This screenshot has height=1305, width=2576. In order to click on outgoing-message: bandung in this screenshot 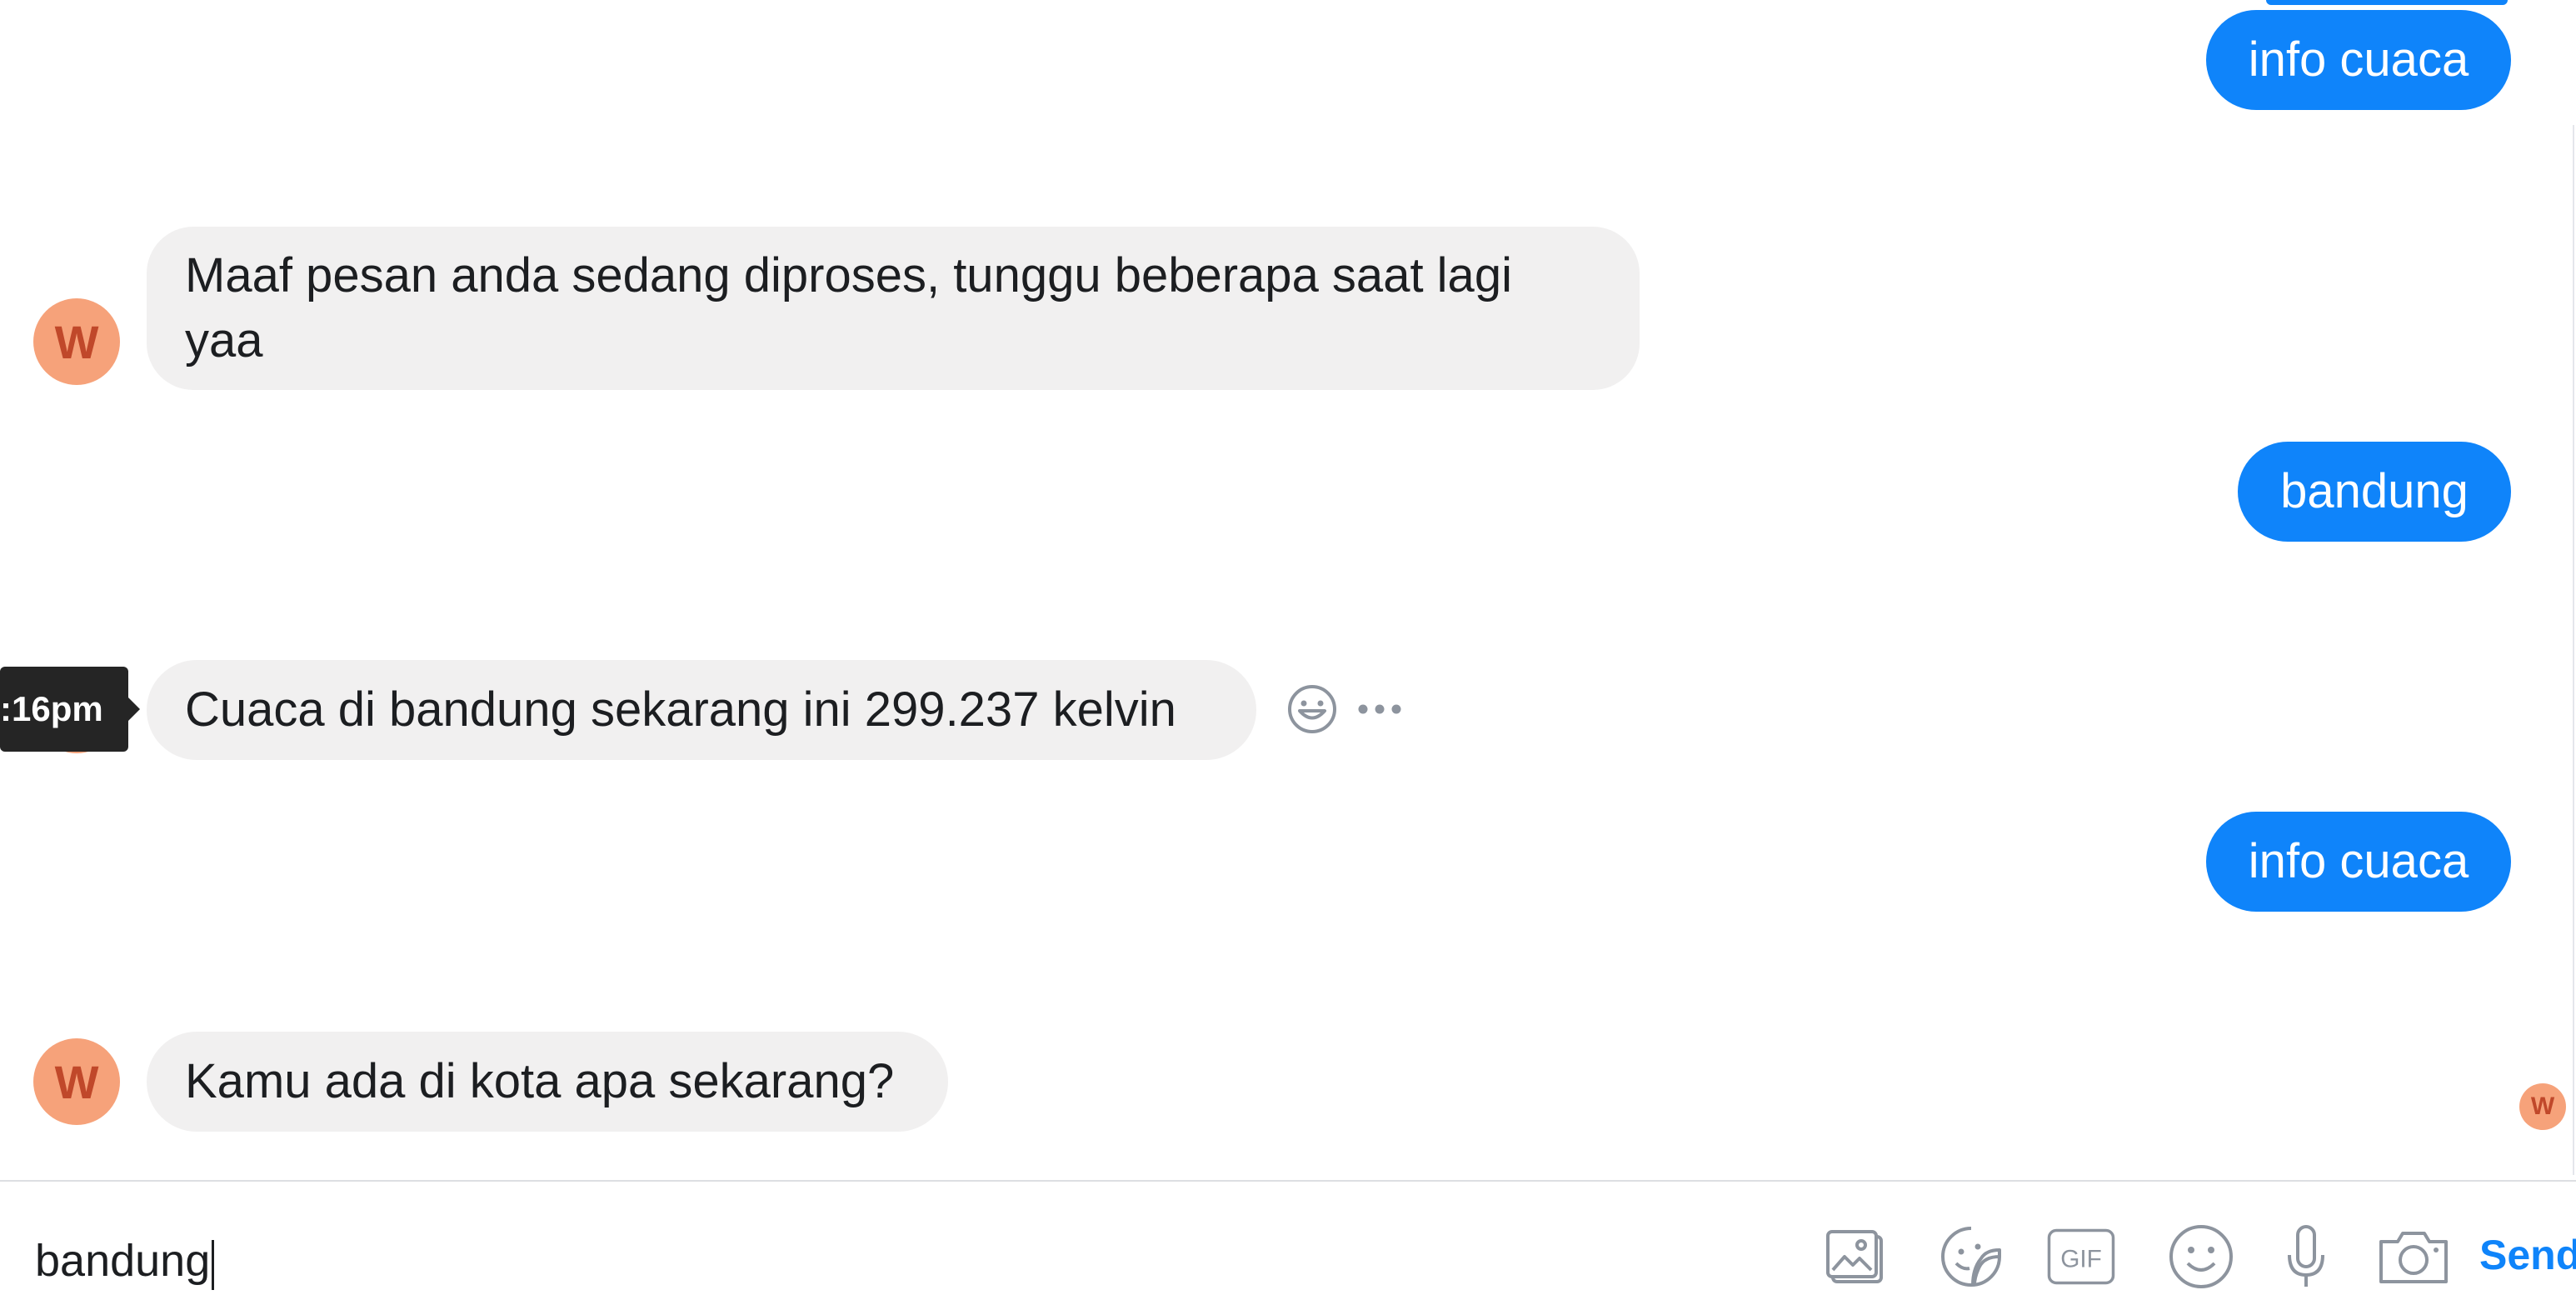, I will do `click(2374, 492)`.